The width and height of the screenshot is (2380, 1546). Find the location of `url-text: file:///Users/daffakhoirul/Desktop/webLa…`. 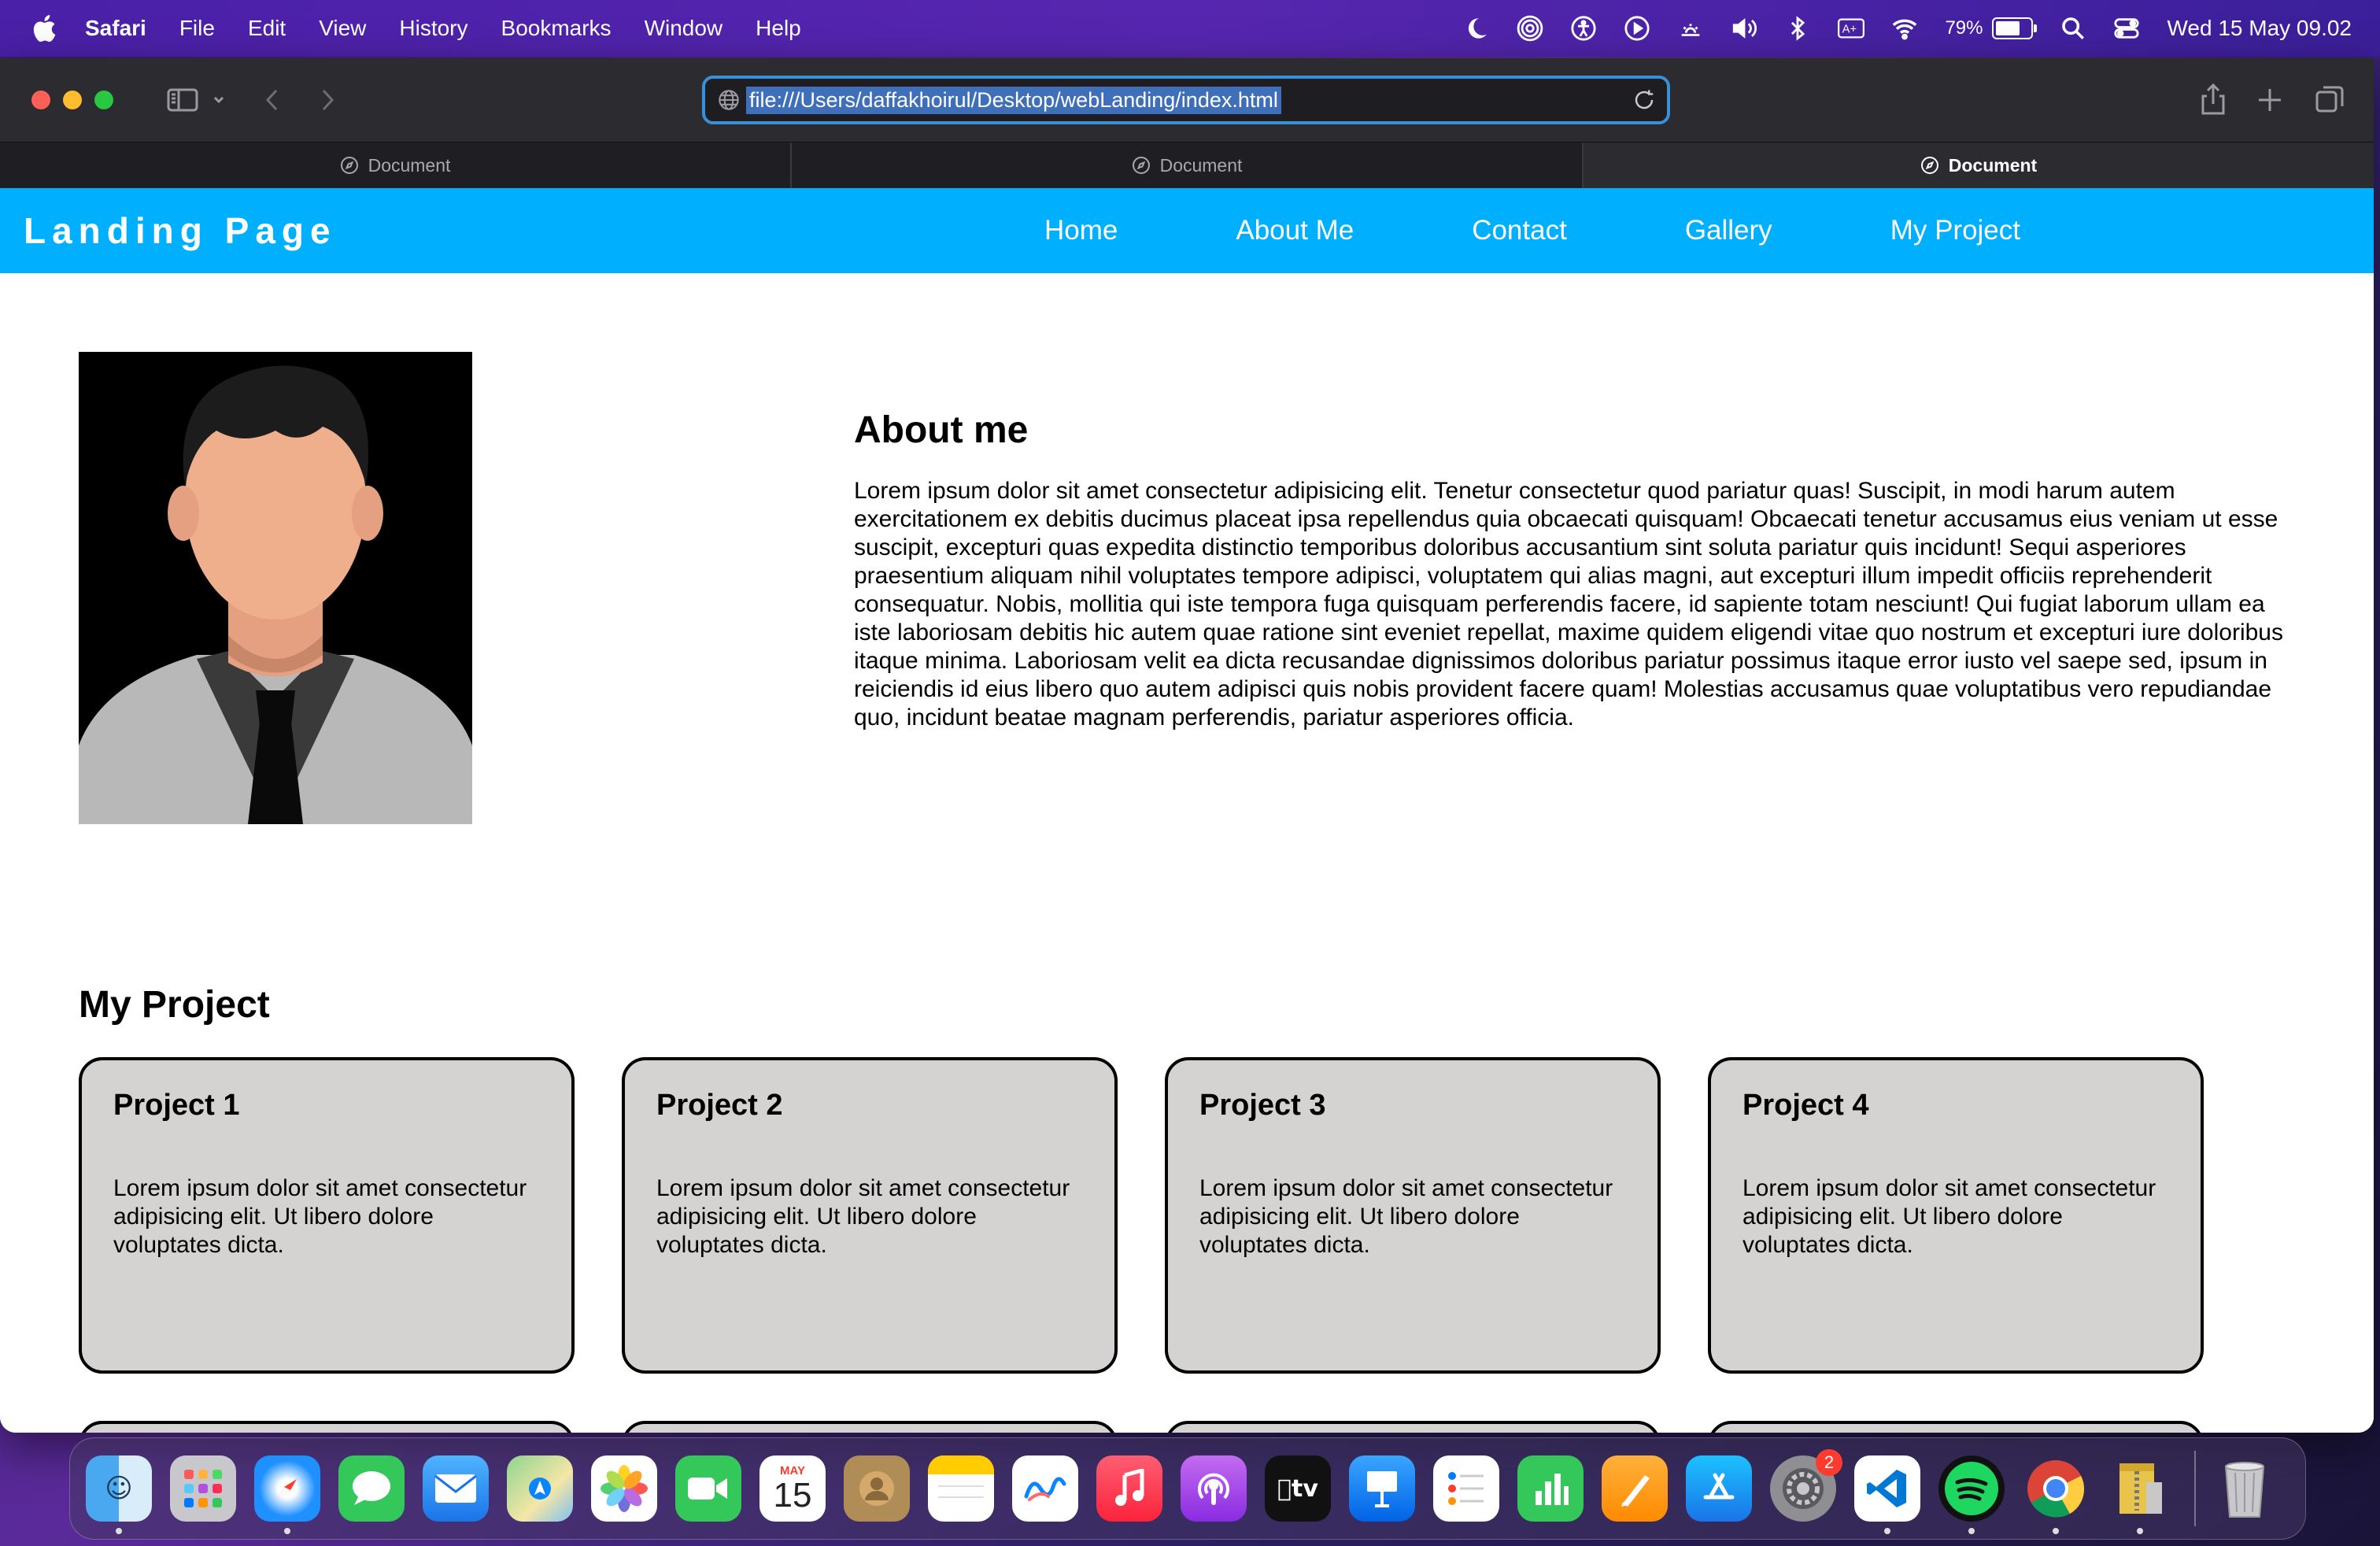

url-text: file:///Users/daffakhoirul/Desktop/webLa… is located at coordinates (1014, 100).